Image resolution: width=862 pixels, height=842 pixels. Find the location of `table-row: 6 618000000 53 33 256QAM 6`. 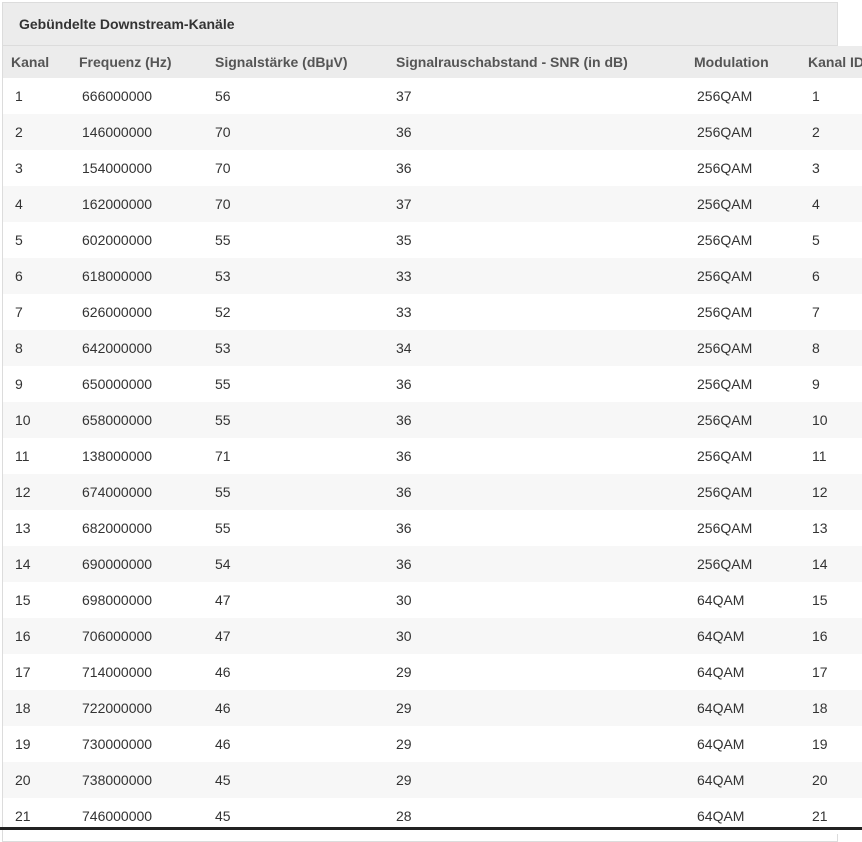

table-row: 6 618000000 53 33 256QAM 6 is located at coordinates (432, 276).